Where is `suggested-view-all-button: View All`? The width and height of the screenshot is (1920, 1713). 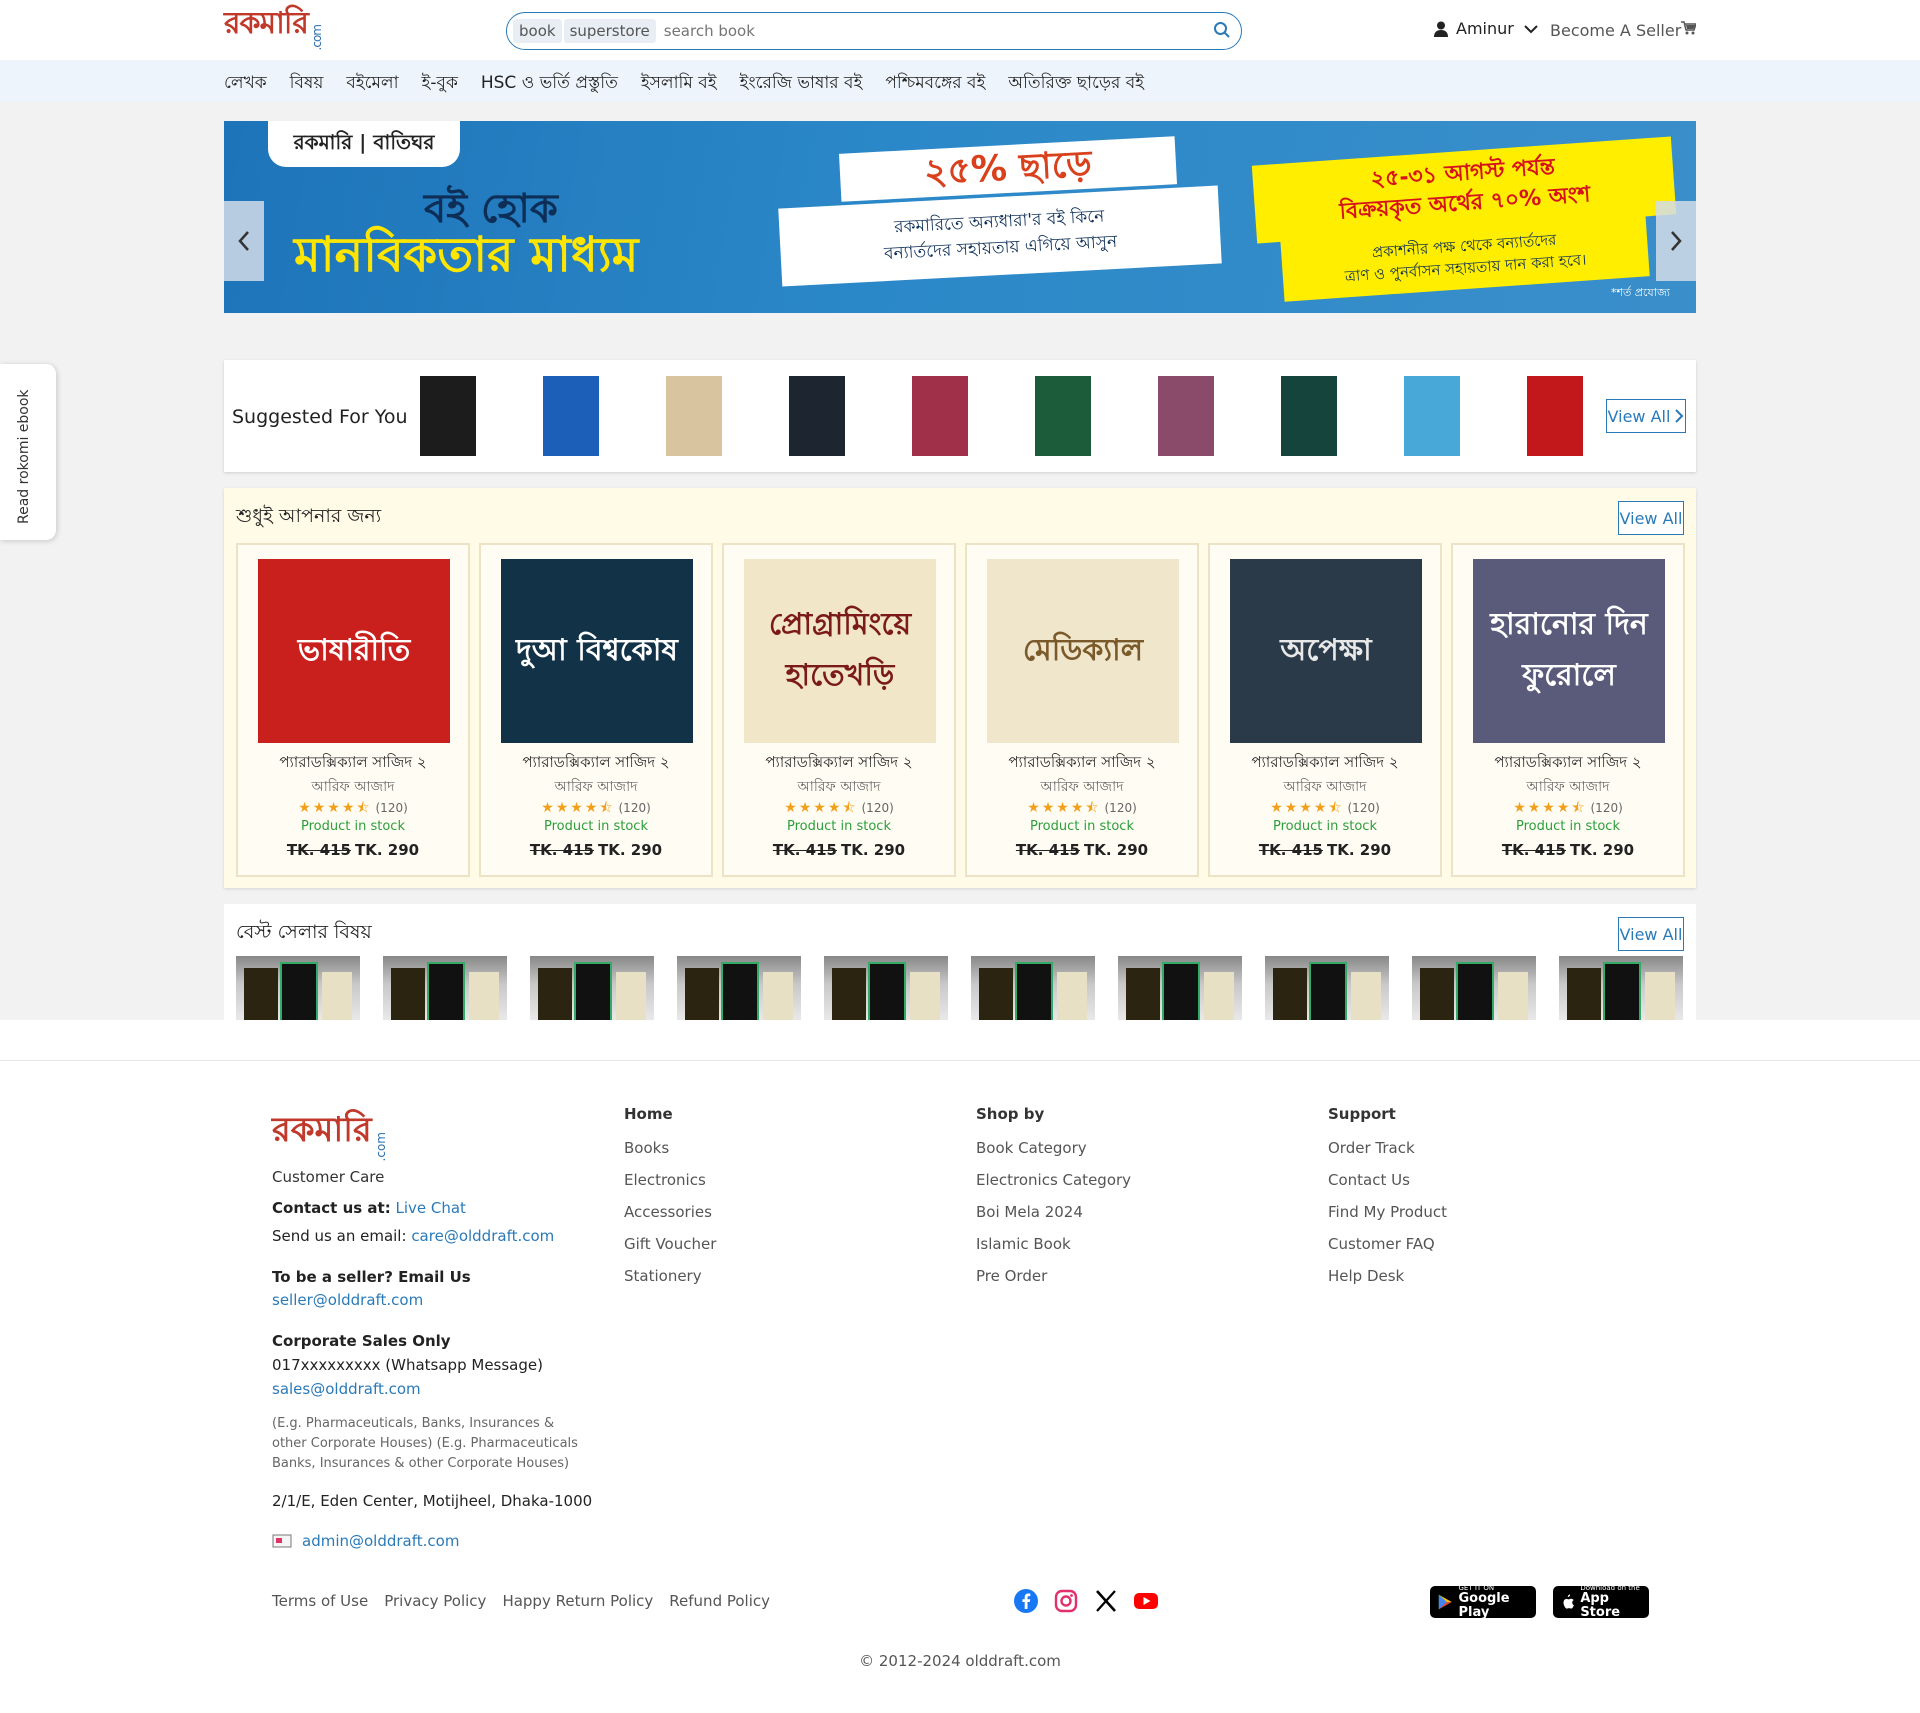 suggested-view-all-button: View All is located at coordinates (1646, 416).